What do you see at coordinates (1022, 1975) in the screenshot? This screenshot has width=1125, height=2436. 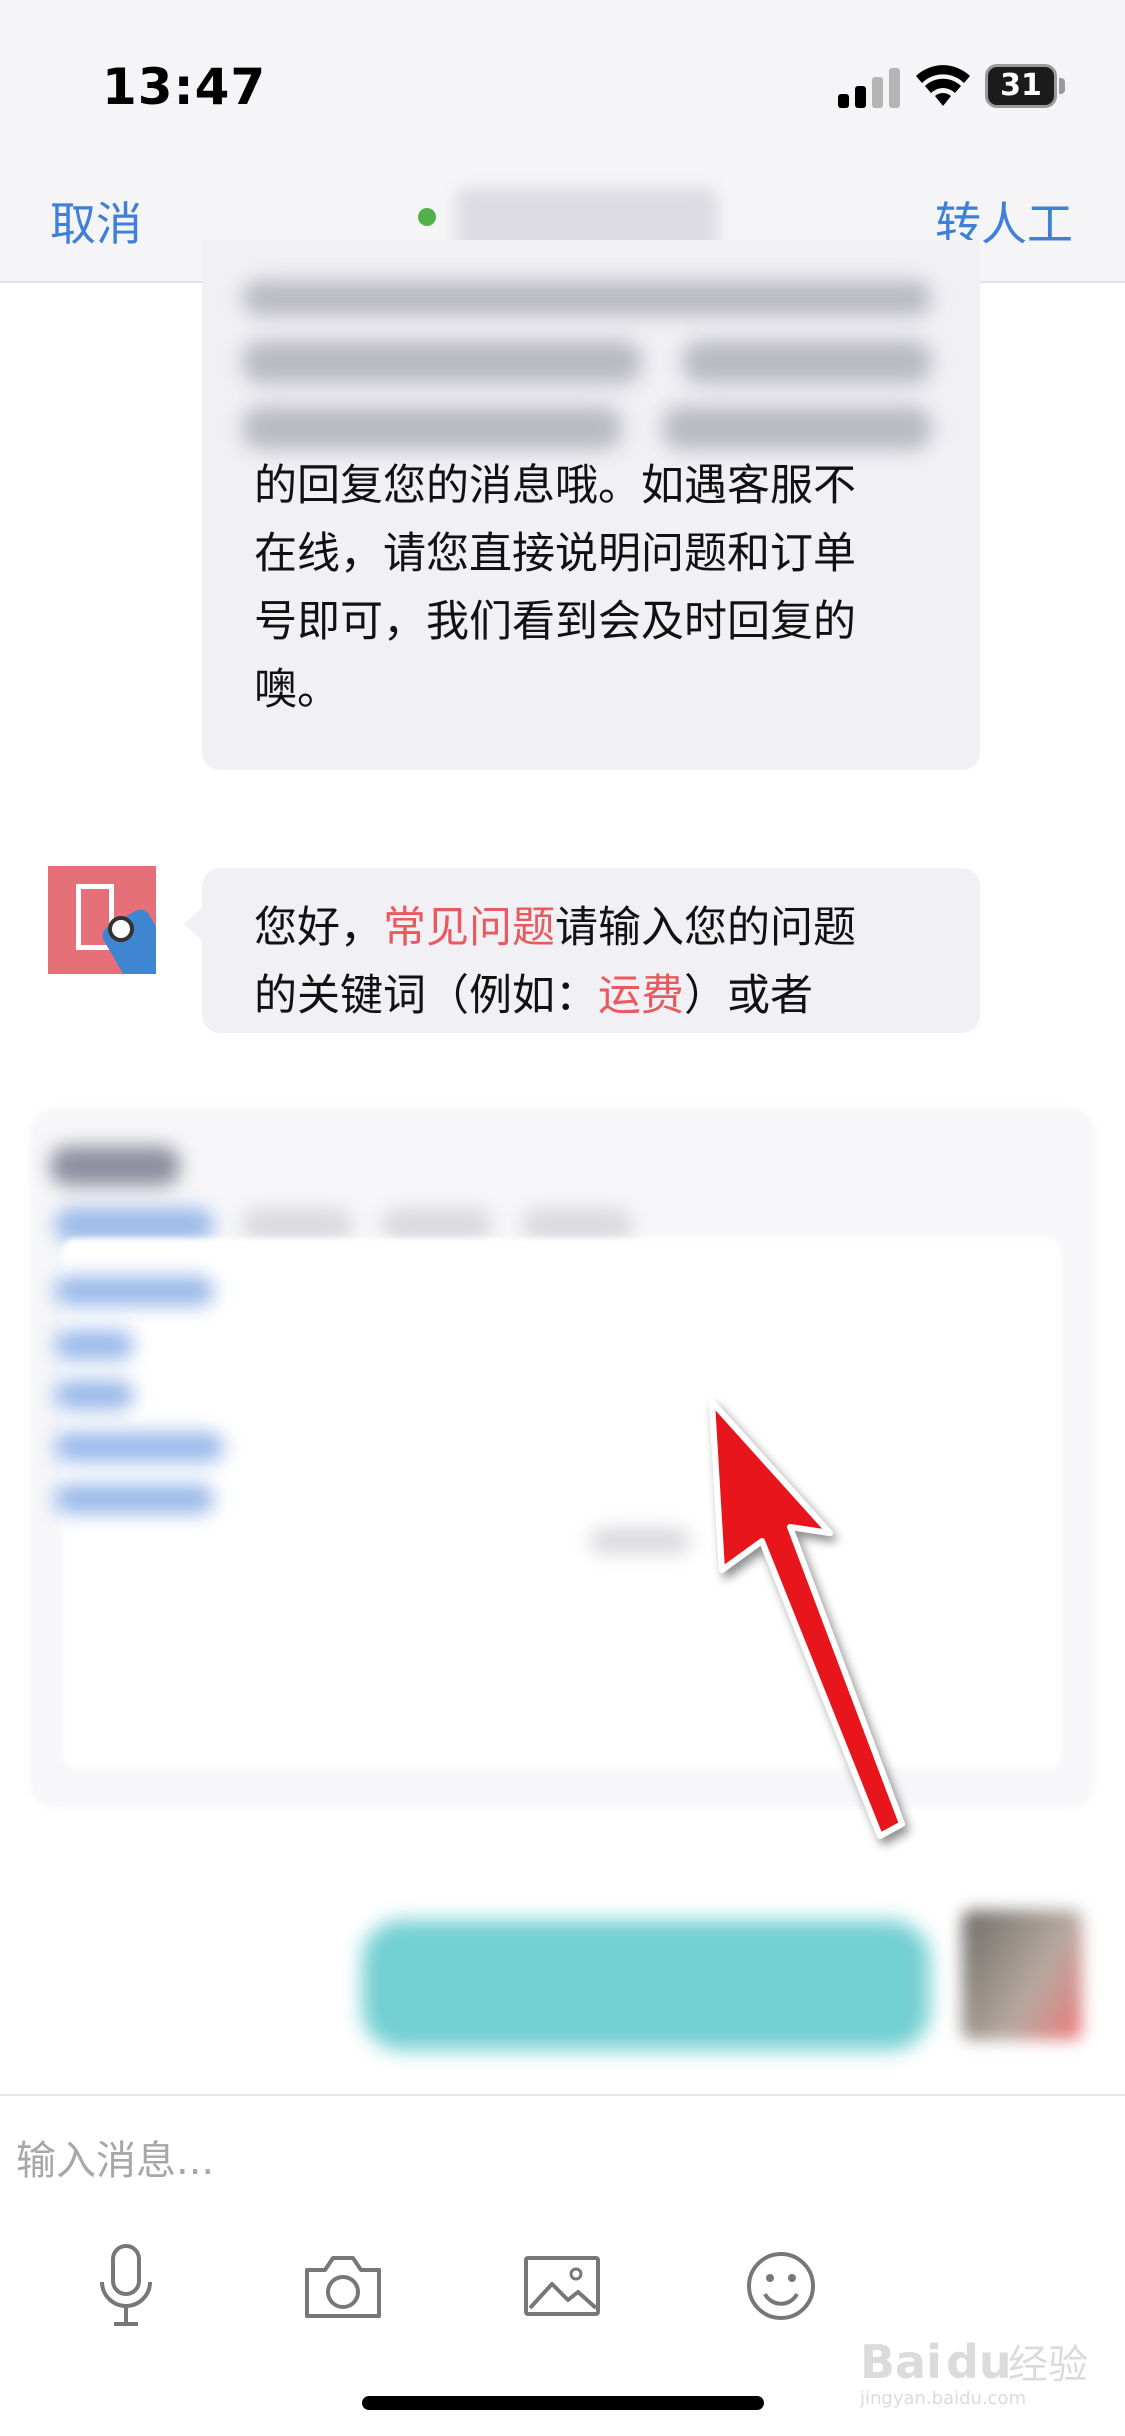 I see `user-avatar` at bounding box center [1022, 1975].